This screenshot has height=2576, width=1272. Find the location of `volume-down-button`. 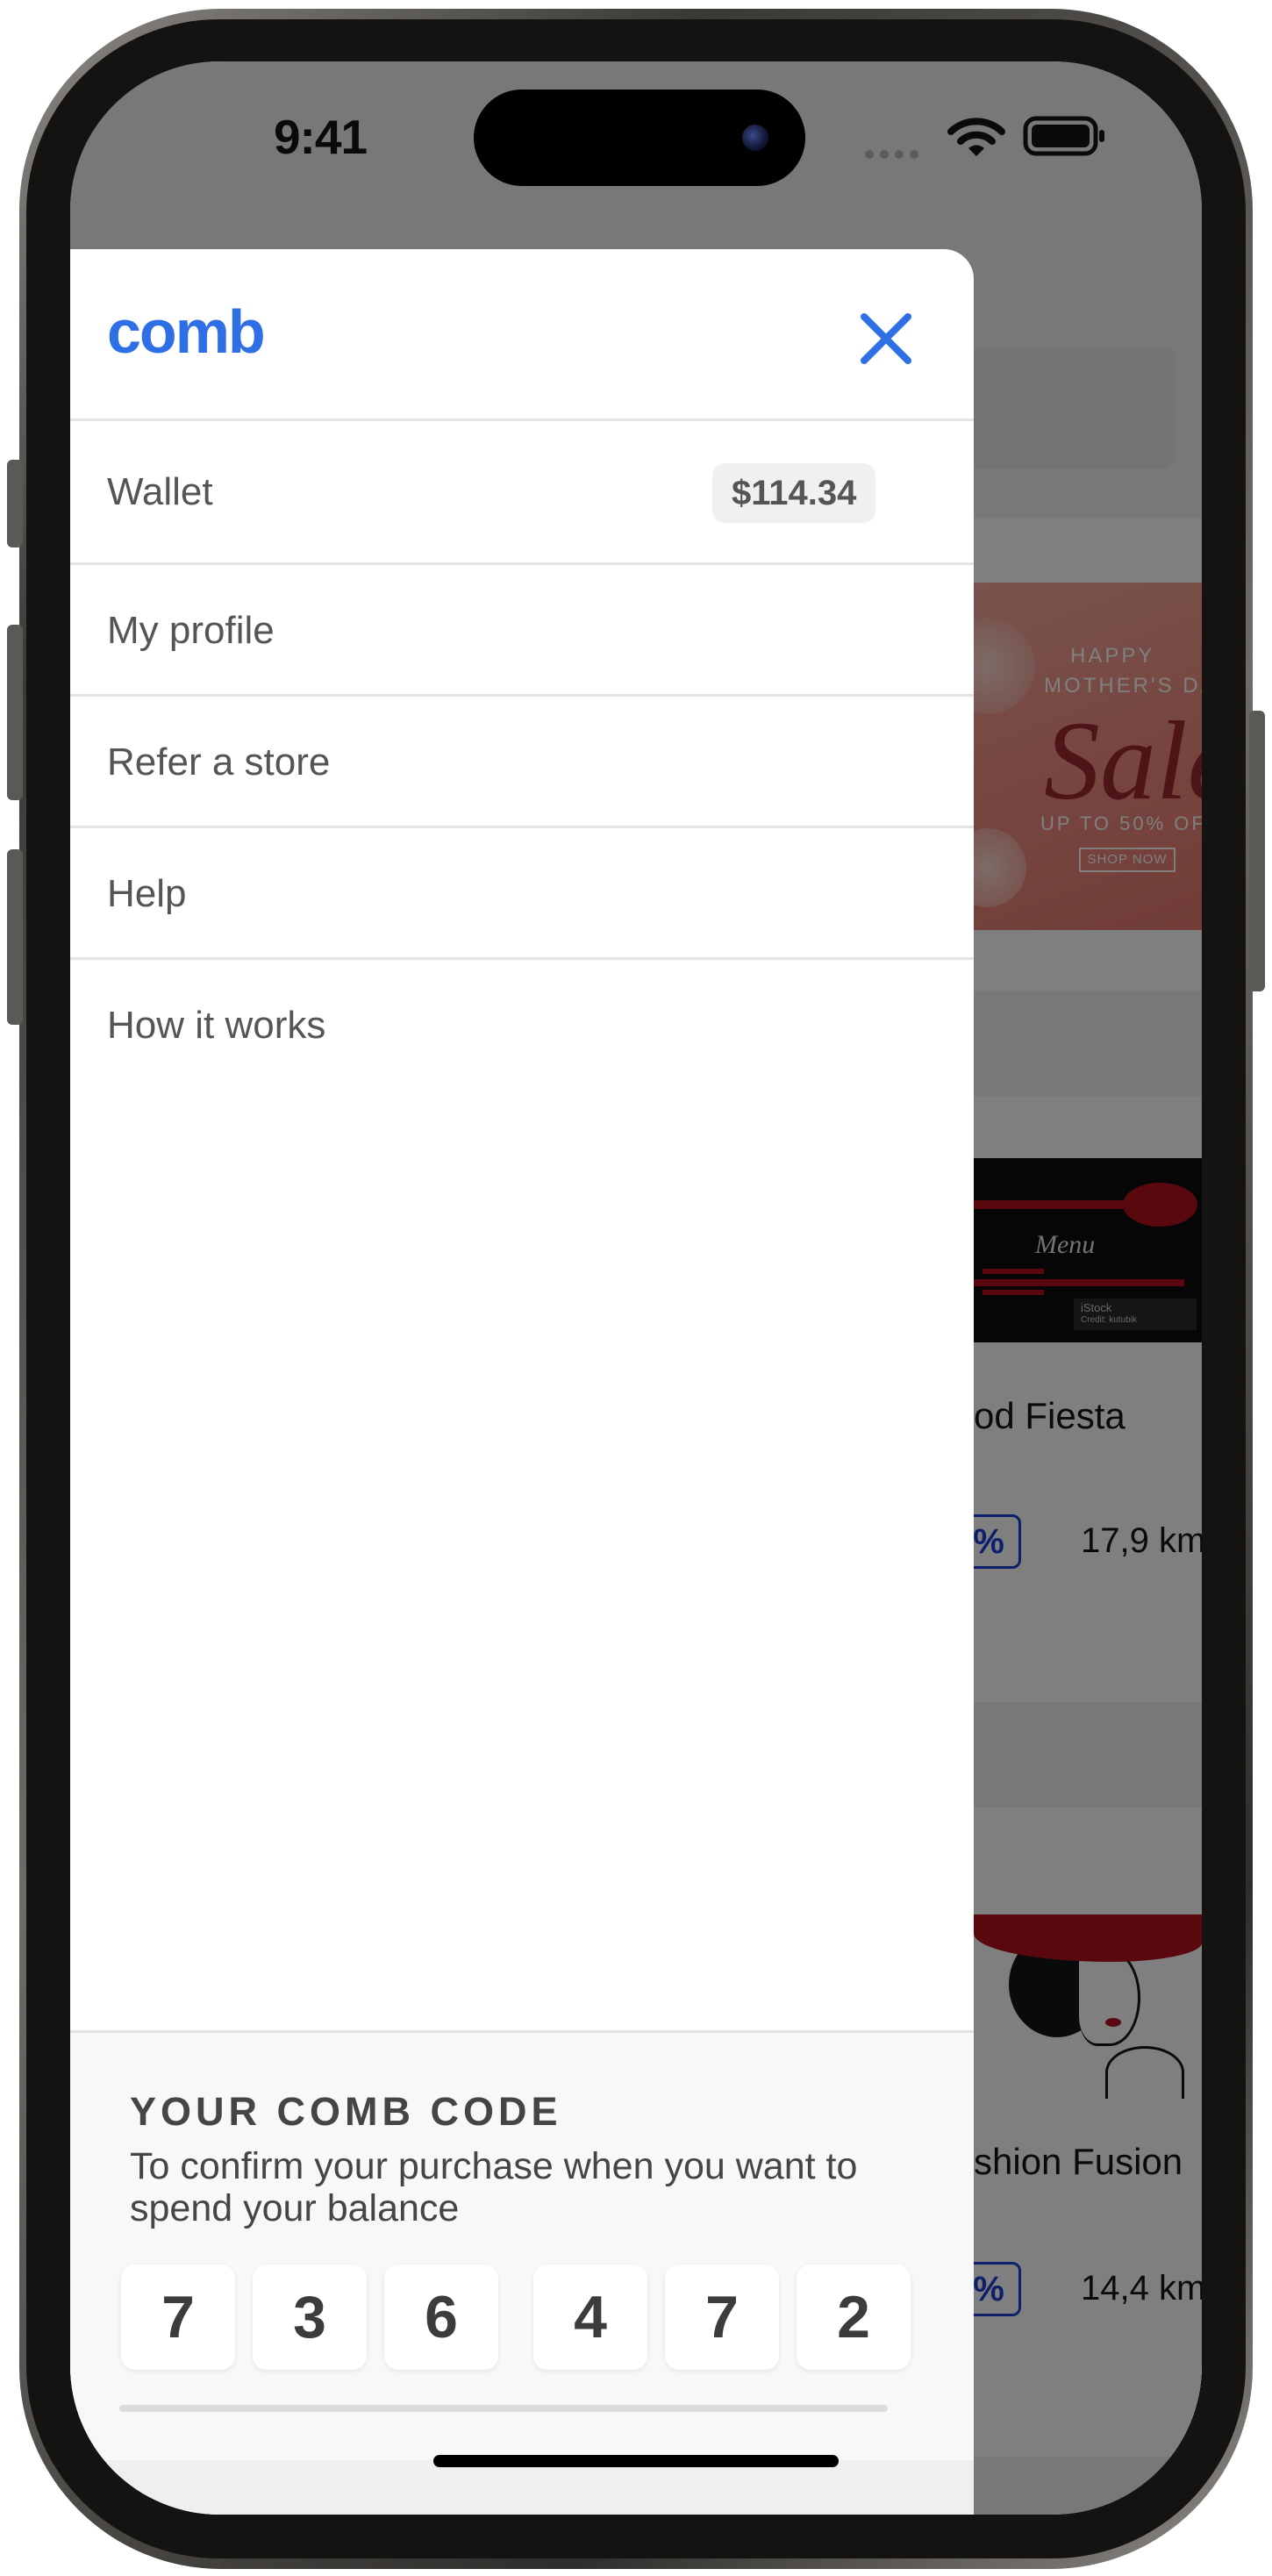

volume-down-button is located at coordinates (15, 937).